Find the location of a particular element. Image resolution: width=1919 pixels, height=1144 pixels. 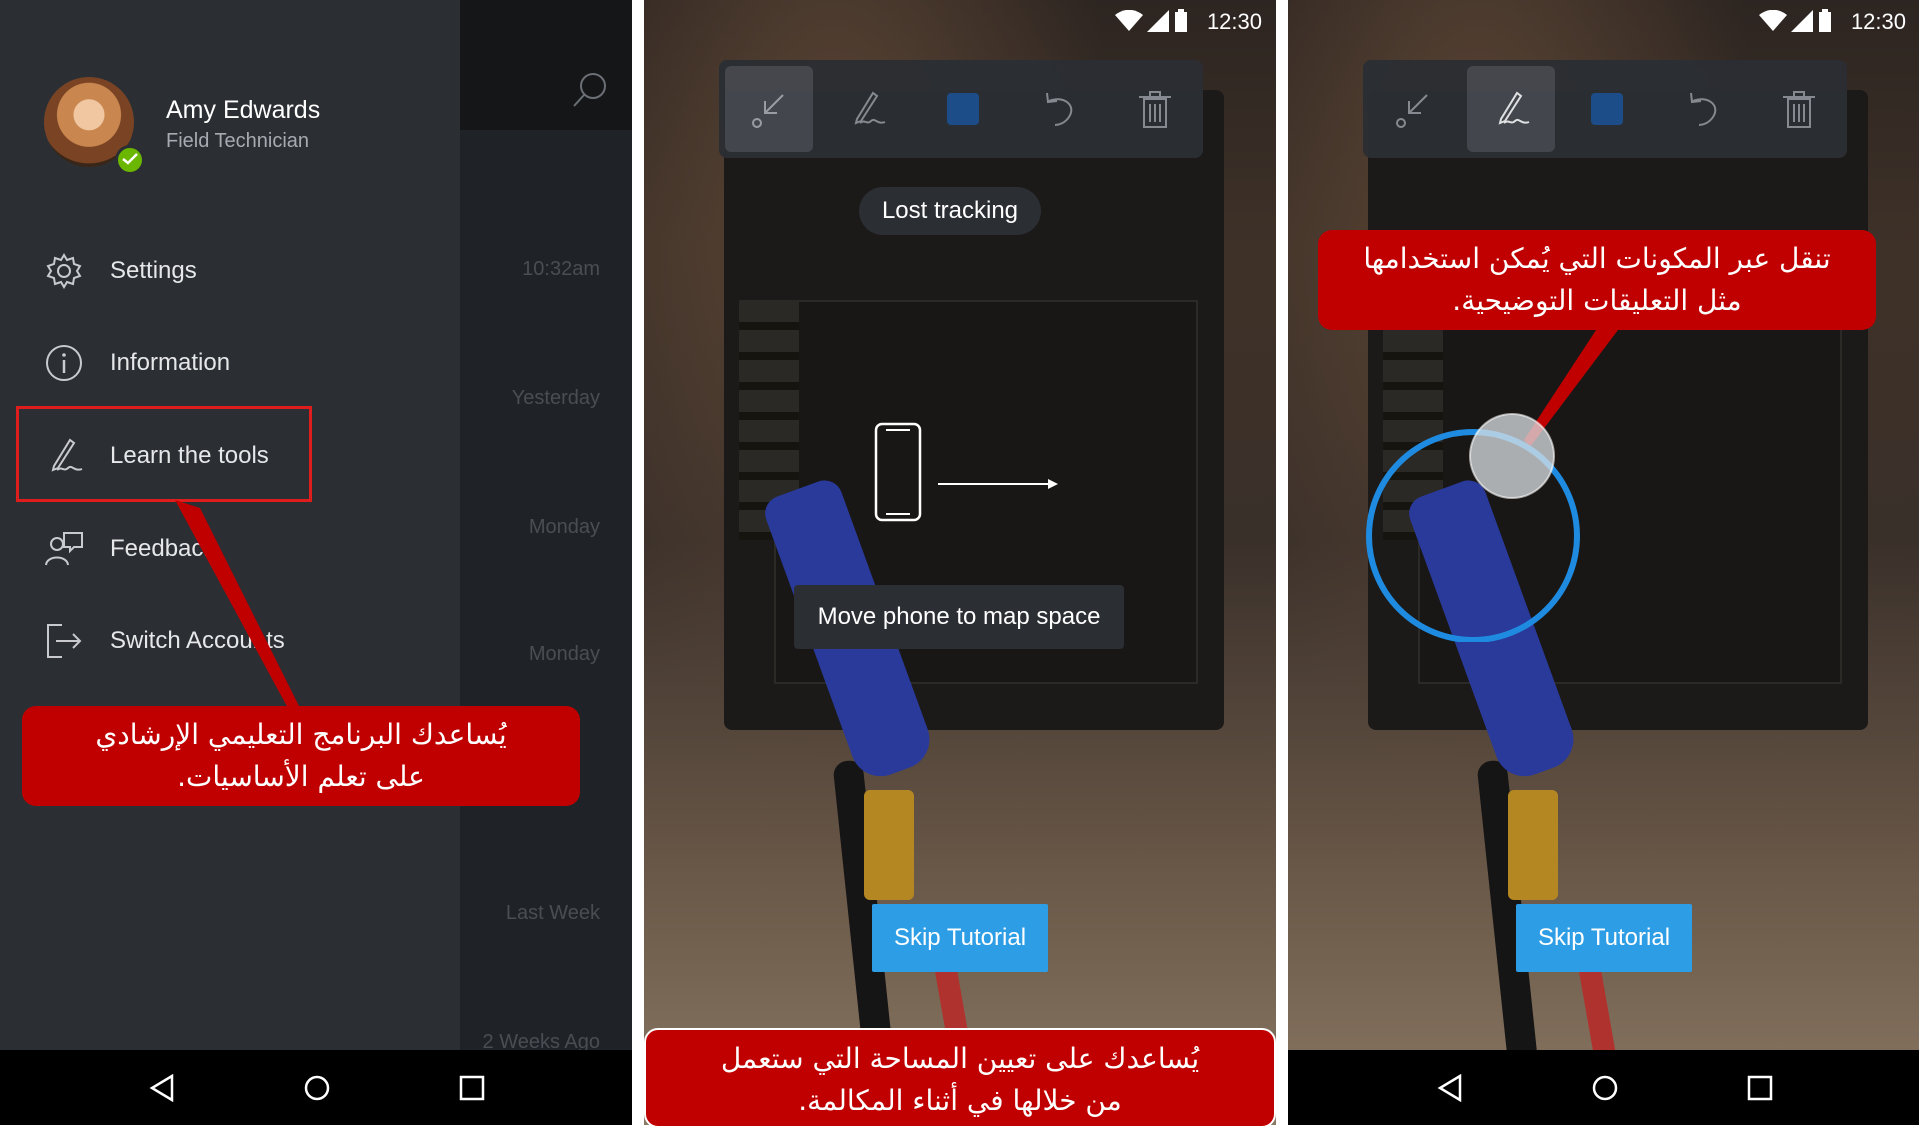

lost-tracking-label: Lost tracking is located at coordinates (950, 211).